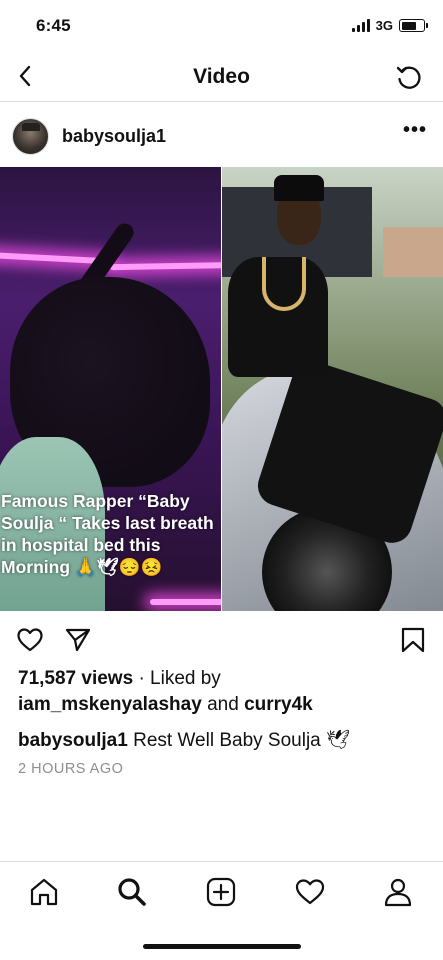 The image size is (443, 960). What do you see at coordinates (398, 892) in the screenshot?
I see `profile-icon` at bounding box center [398, 892].